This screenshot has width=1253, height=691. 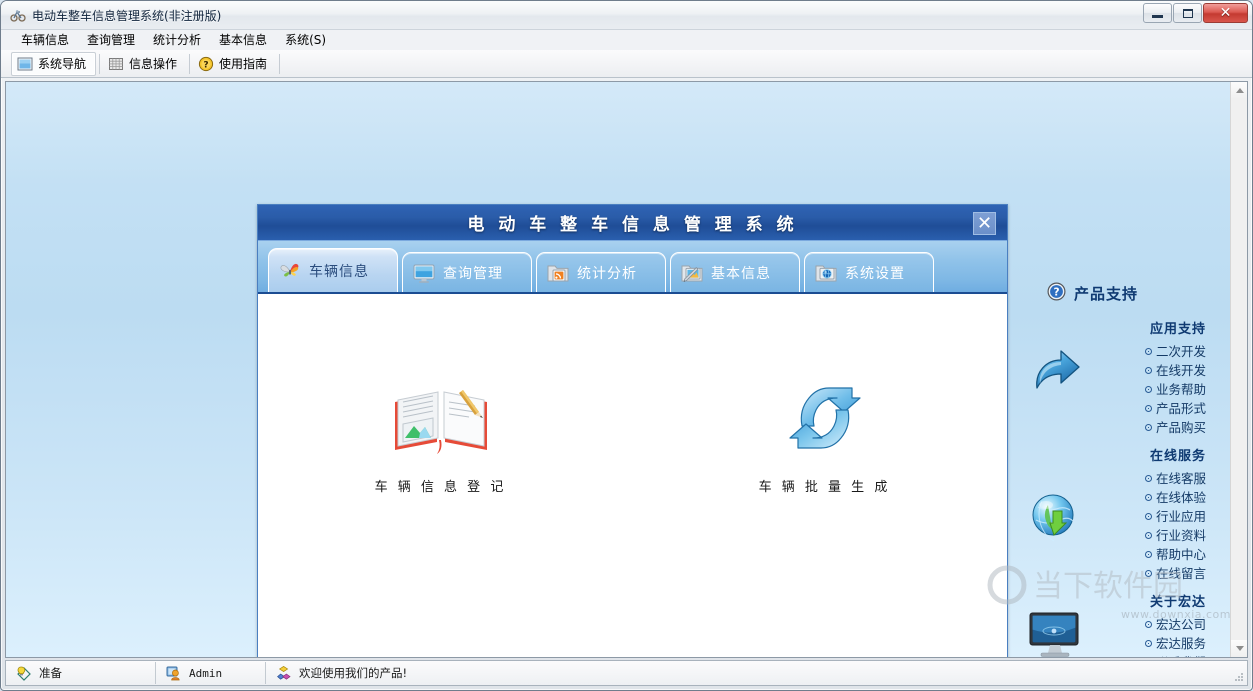 I want to click on support-link-hongda-company: 宏达公司, so click(x=1175, y=624).